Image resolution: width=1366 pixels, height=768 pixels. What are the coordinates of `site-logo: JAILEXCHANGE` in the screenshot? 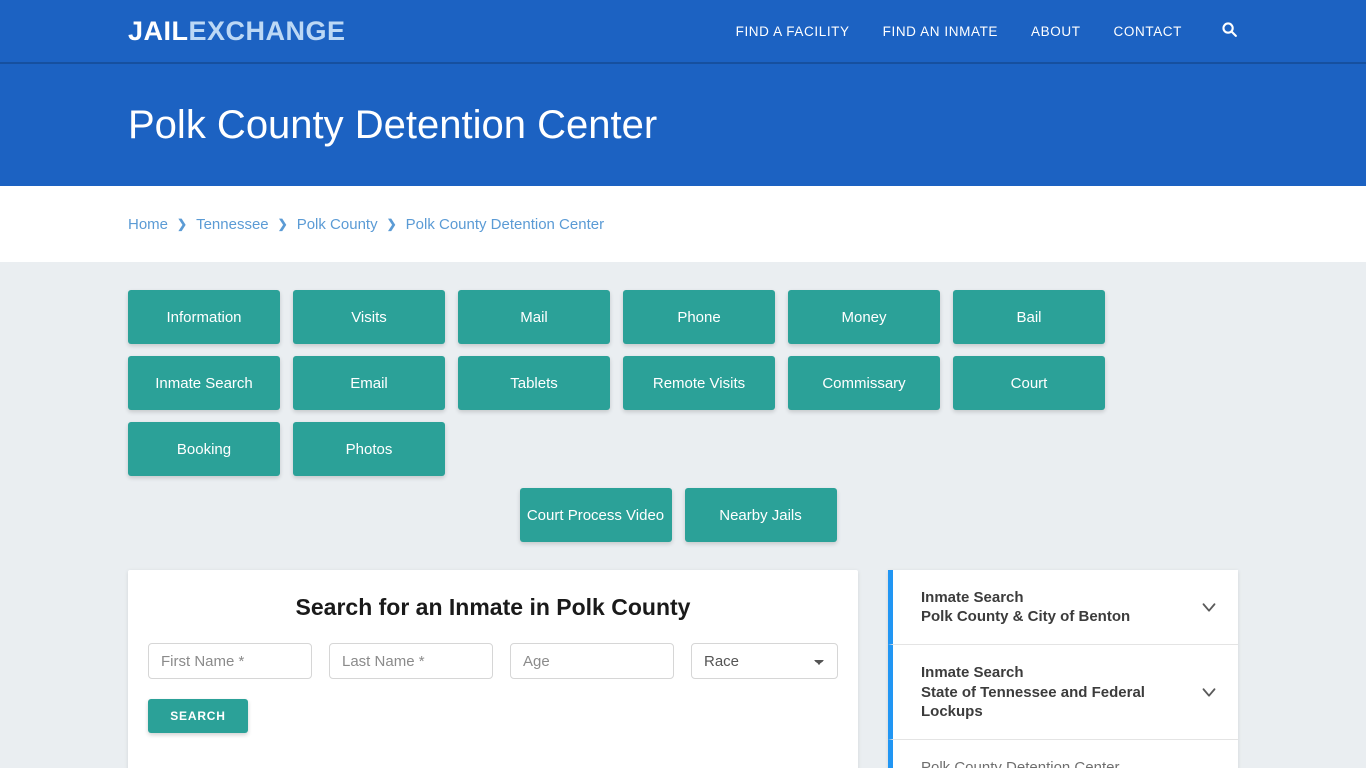 It's located at (237, 30).